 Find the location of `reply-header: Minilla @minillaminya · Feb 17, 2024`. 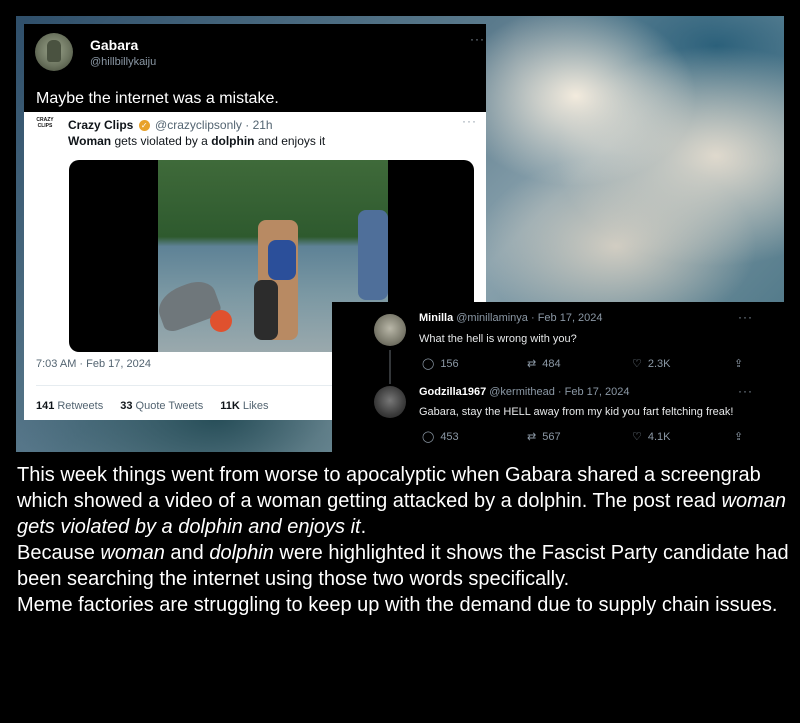

reply-header: Minilla @minillaminya · Feb 17, 2024 is located at coordinates (511, 318).